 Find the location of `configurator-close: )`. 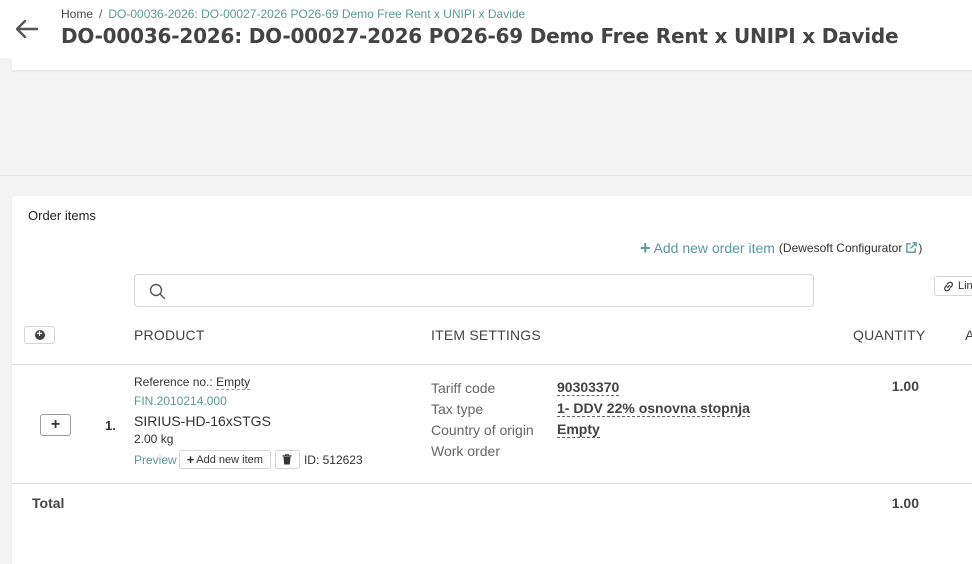

configurator-close: ) is located at coordinates (920, 248).